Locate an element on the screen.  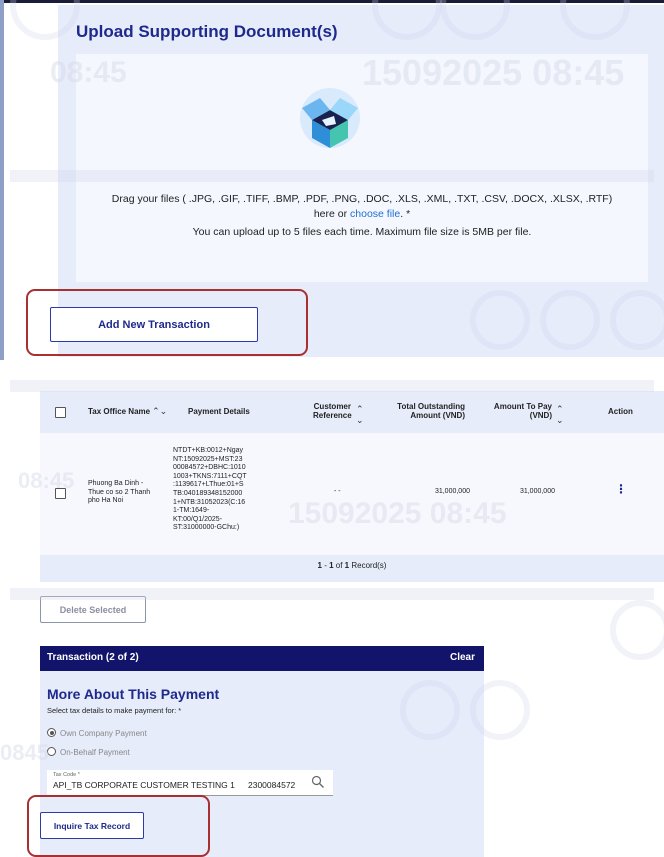
own-company-label: Own Company Payment is located at coordinates (103, 733).